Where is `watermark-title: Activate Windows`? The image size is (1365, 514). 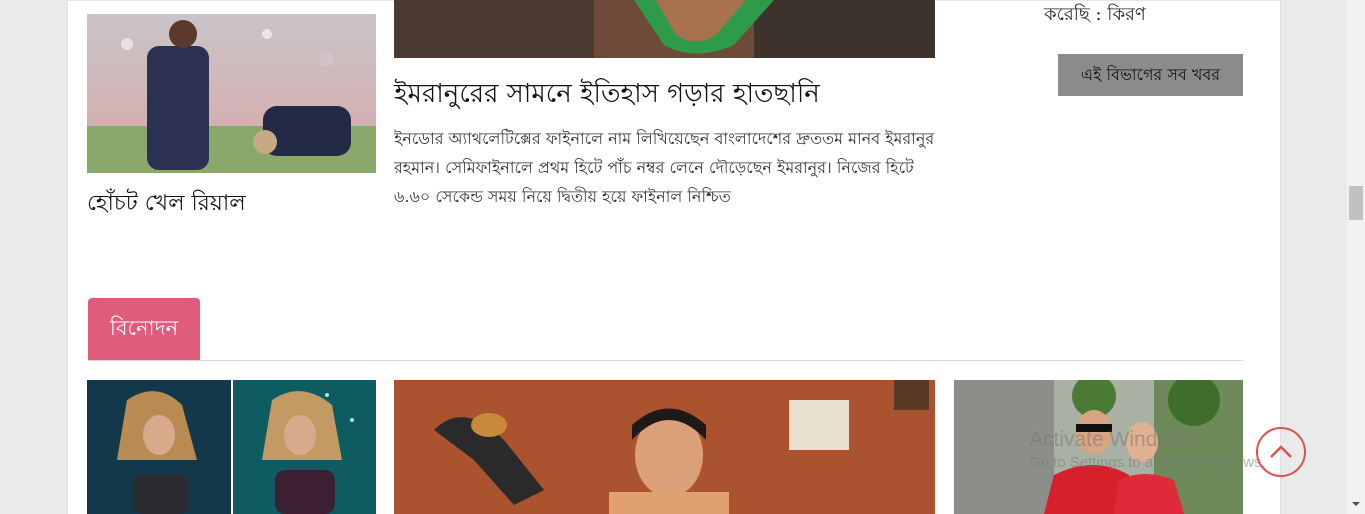
watermark-title: Activate Windows is located at coordinates (1112, 439).